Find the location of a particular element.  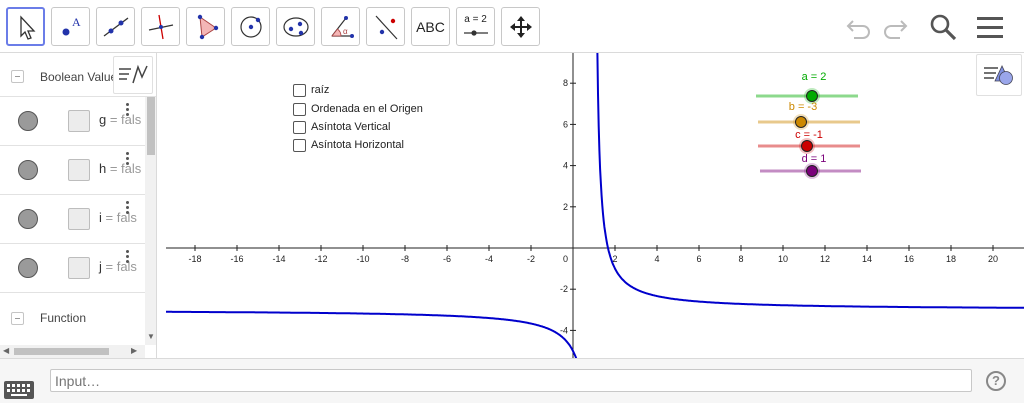

function-curve-left-branch is located at coordinates (375, 334).